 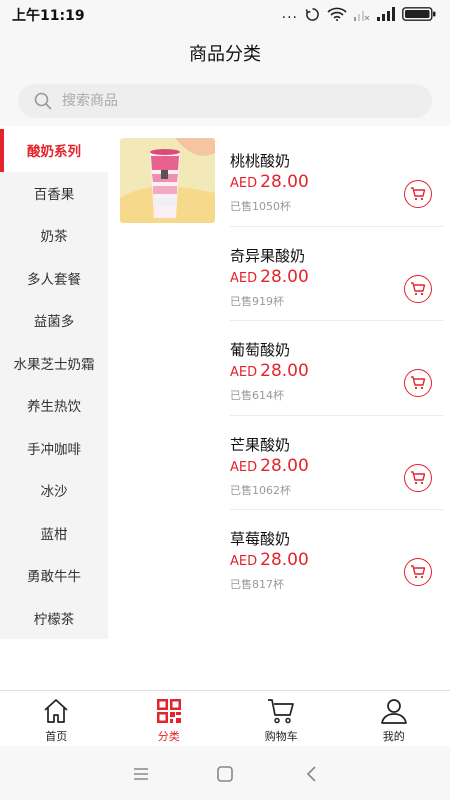 I want to click on product-image, so click(x=167, y=180).